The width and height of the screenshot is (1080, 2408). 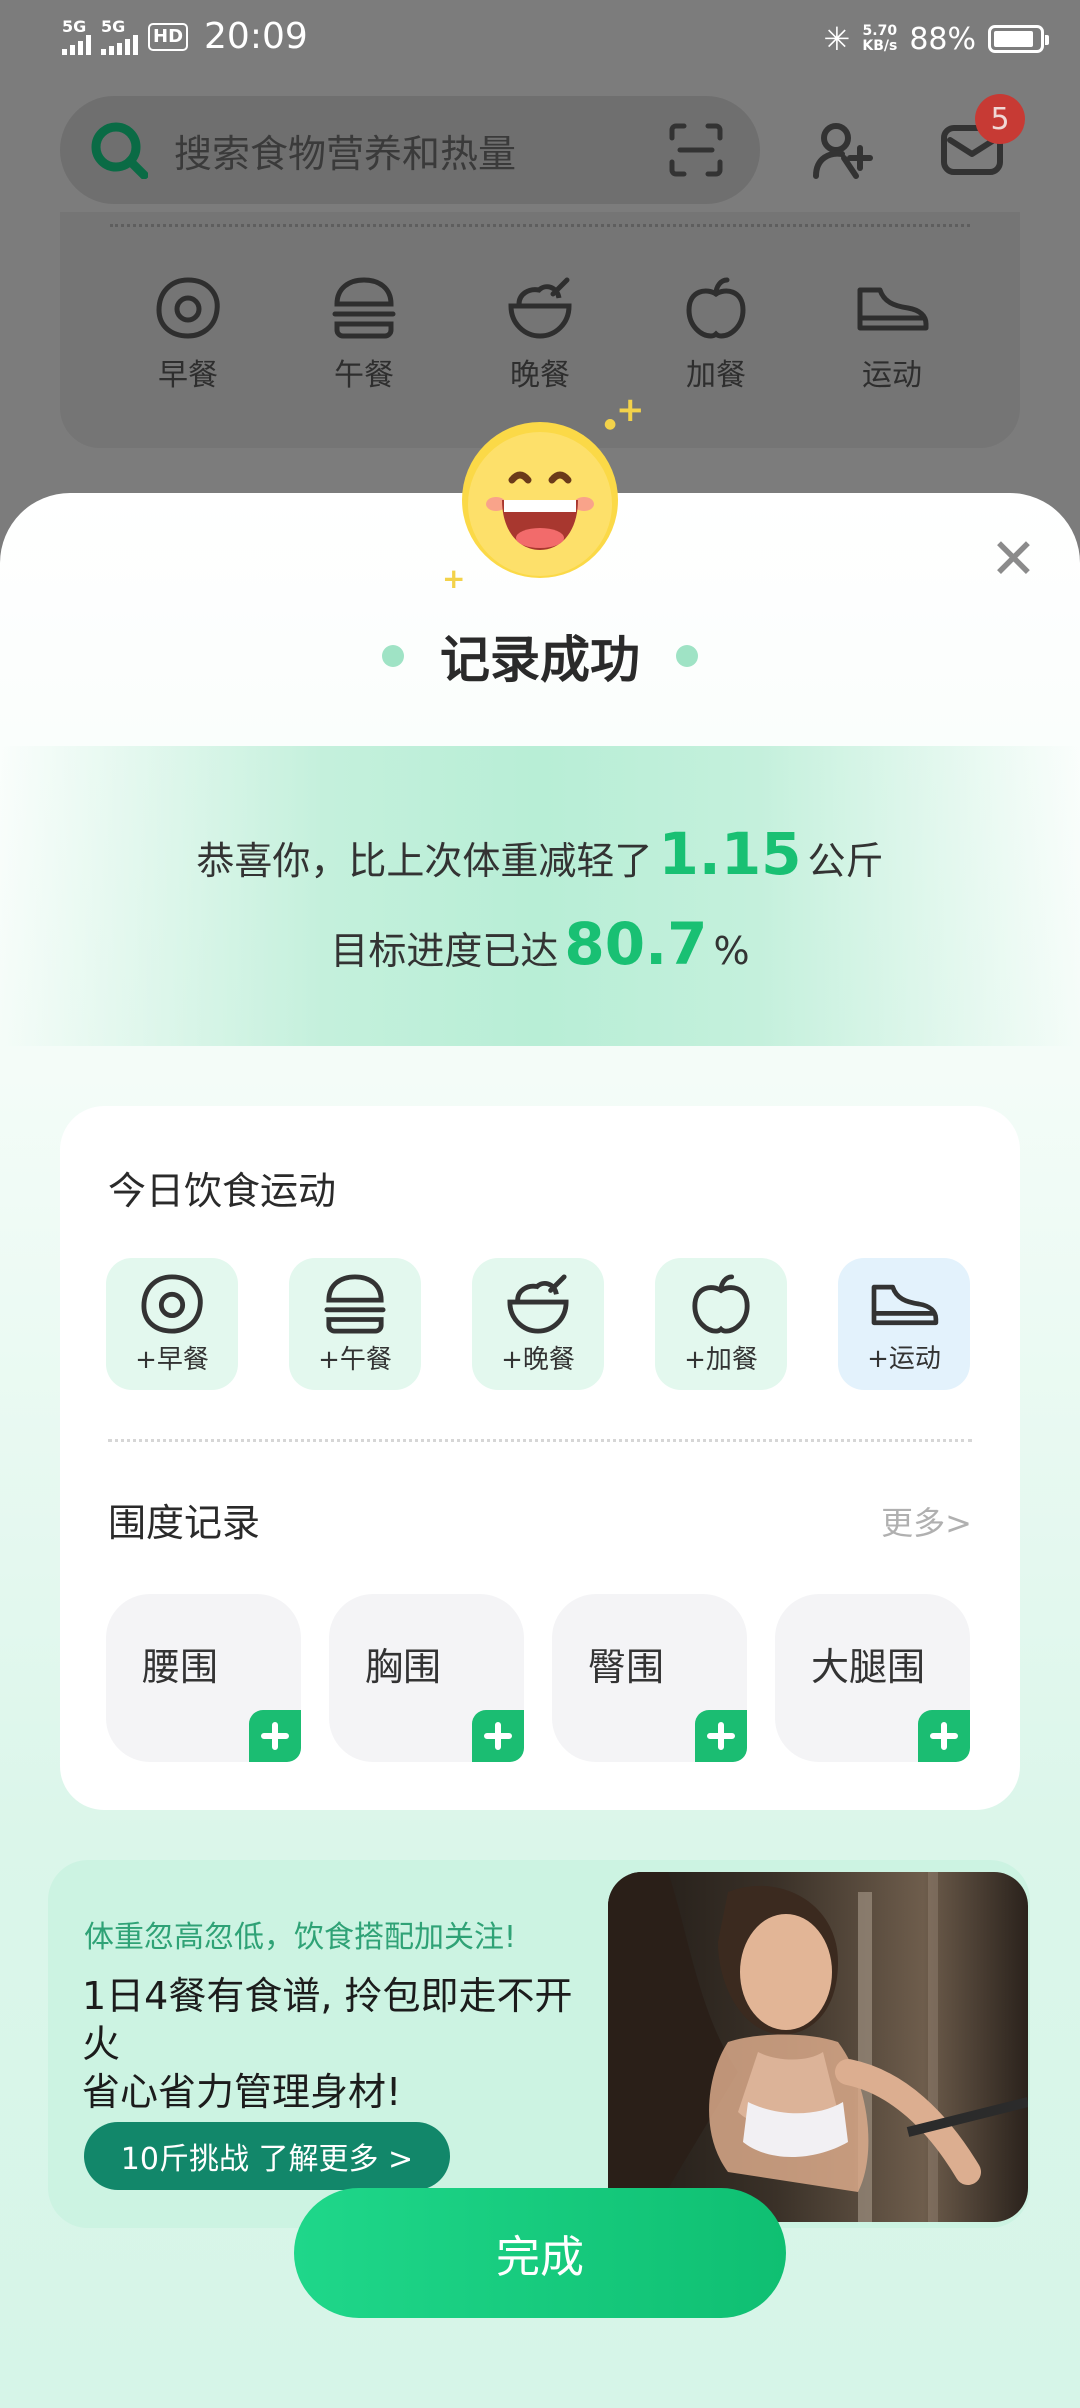 I want to click on goal-progress-message: 目标进度已达 80.7%, so click(x=540, y=944).